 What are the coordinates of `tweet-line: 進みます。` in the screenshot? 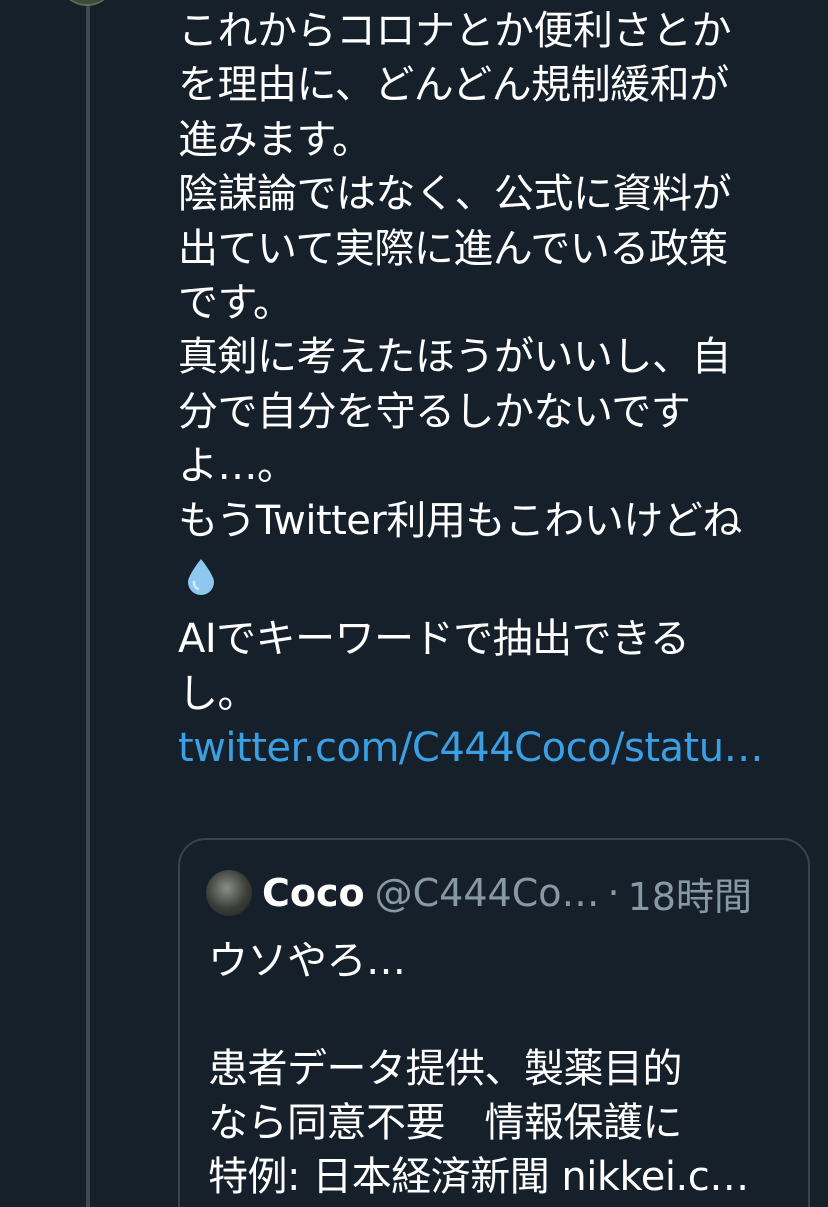 It's located at (275, 139).